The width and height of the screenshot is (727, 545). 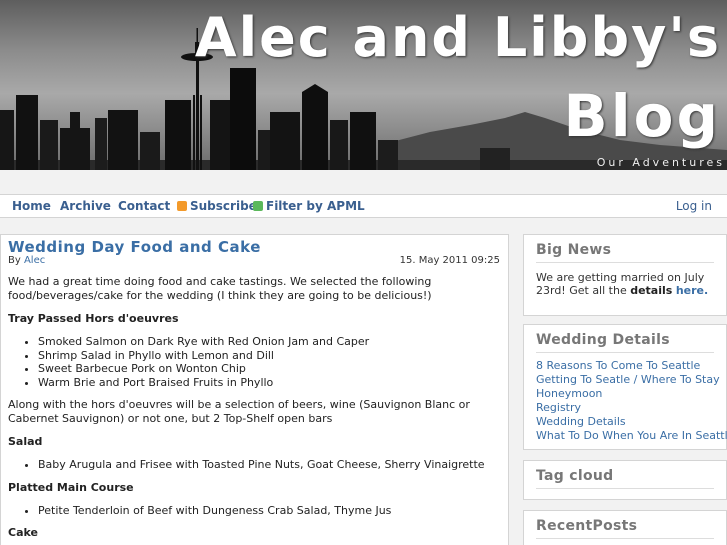 What do you see at coordinates (625, 252) in the screenshot?
I see `widget-title: Big News` at bounding box center [625, 252].